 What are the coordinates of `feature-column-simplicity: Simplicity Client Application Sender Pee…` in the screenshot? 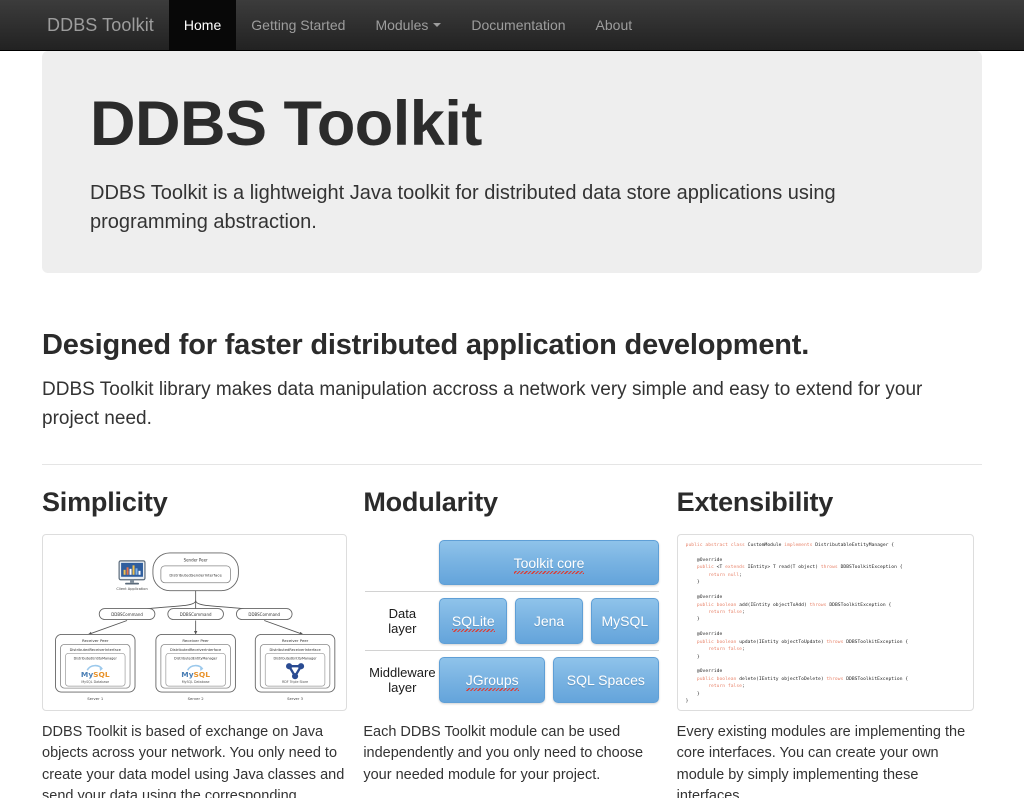 It's located at (198, 642).